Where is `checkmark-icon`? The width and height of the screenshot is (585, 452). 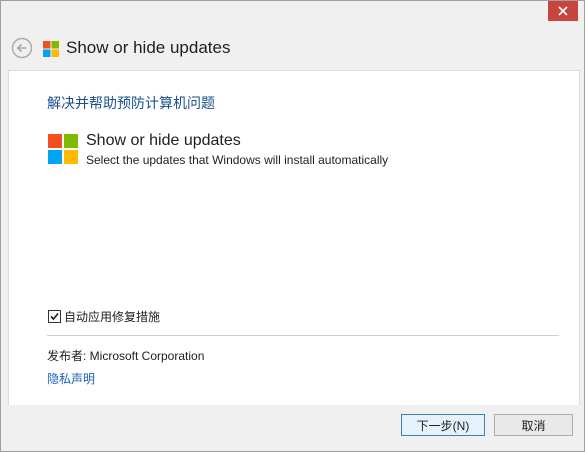
checkmark-icon is located at coordinates (54, 316).